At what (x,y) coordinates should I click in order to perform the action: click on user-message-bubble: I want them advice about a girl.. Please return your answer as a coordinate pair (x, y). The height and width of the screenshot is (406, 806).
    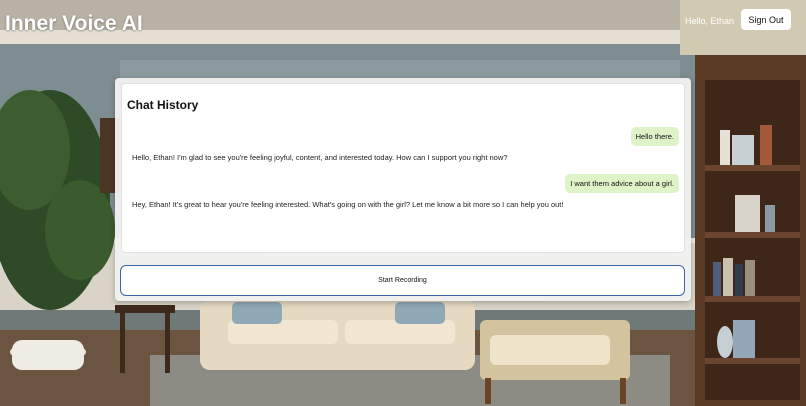
    Looking at the image, I should click on (622, 183).